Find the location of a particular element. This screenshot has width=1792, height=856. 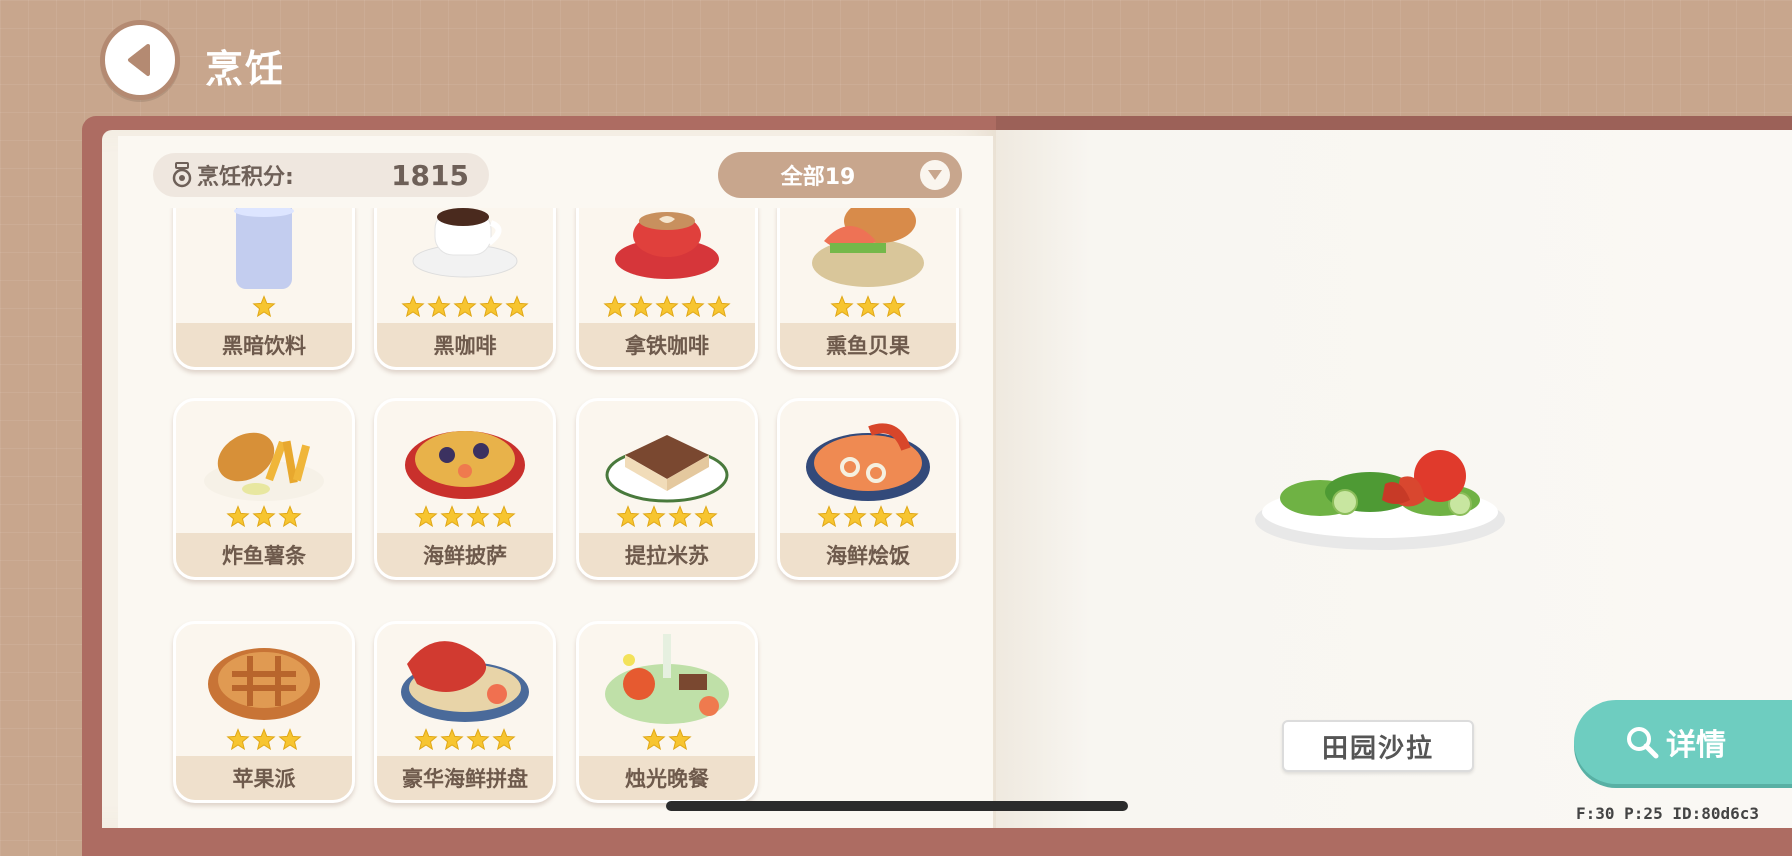

category-filter-dropdown: 全部19 is located at coordinates (840, 175).